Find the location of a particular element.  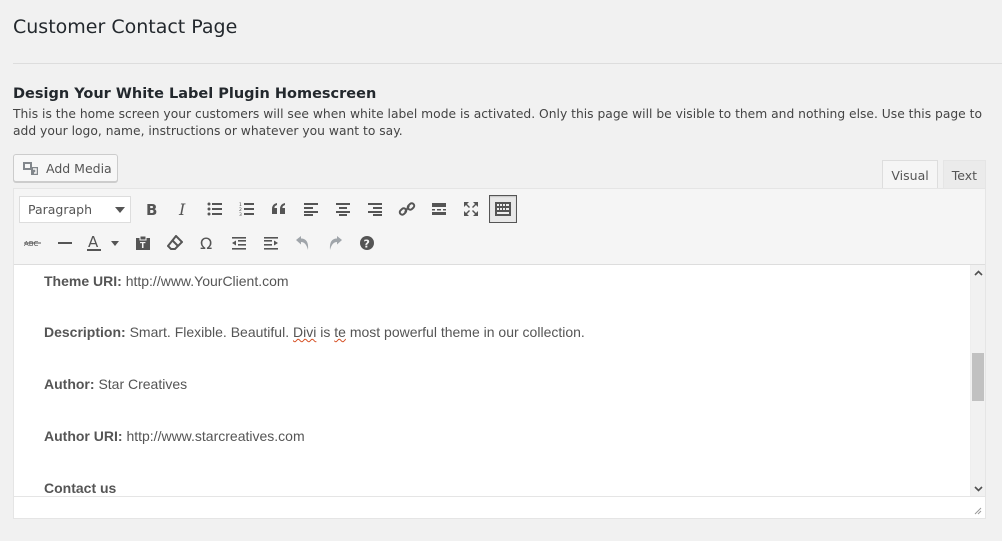

special-character-button: Ω is located at coordinates (207, 243).